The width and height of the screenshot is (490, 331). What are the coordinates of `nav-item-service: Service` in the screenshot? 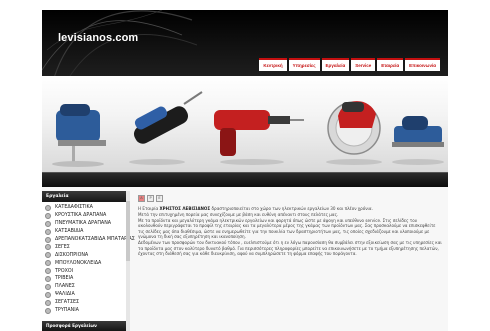 It's located at (363, 64).